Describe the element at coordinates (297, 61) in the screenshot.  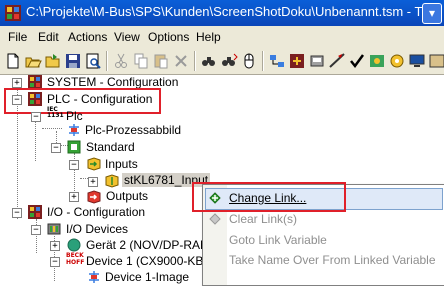
I see `activate-icon` at that location.